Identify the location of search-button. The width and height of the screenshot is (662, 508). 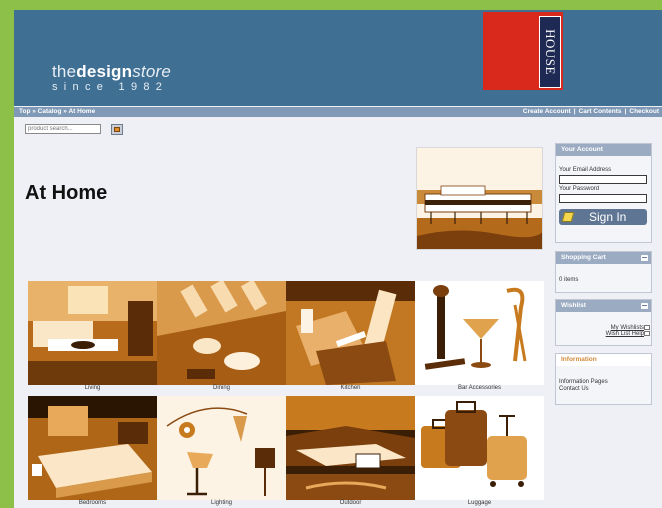
(117, 129).